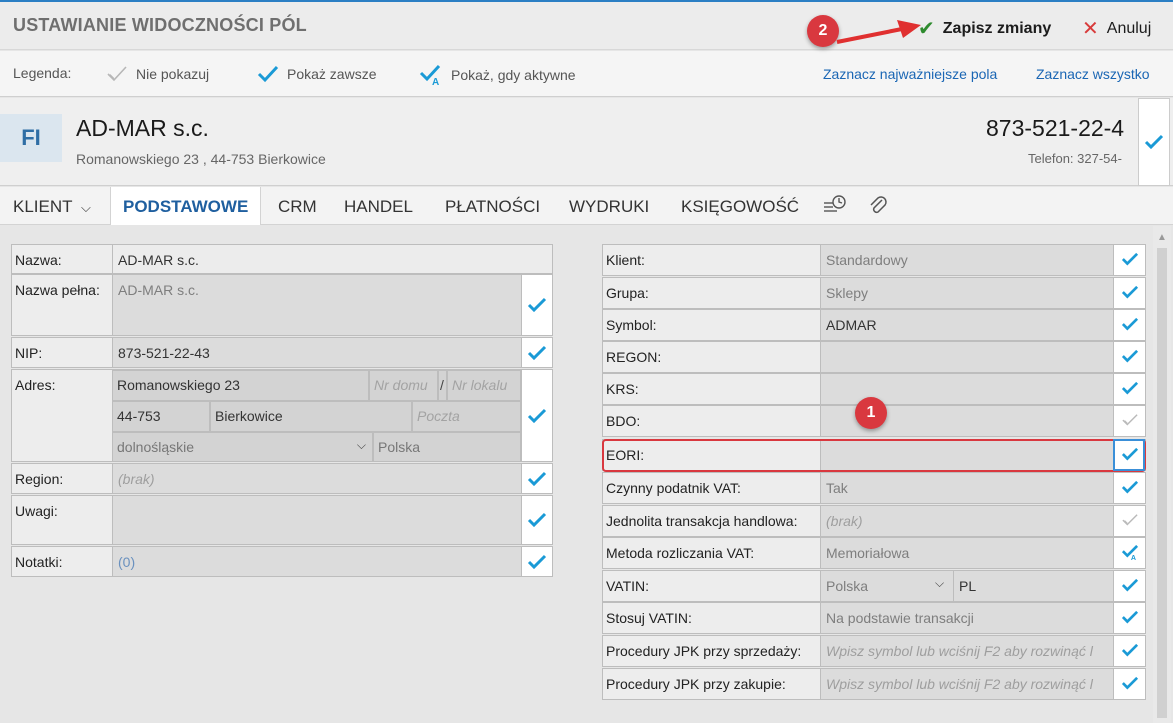 The image size is (1173, 723). What do you see at coordinates (967, 553) in the screenshot?
I see `field-value: Memoriałowa` at bounding box center [967, 553].